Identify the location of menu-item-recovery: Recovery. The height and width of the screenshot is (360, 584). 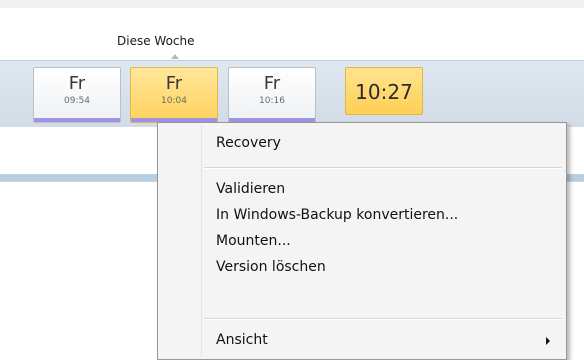
(248, 143).